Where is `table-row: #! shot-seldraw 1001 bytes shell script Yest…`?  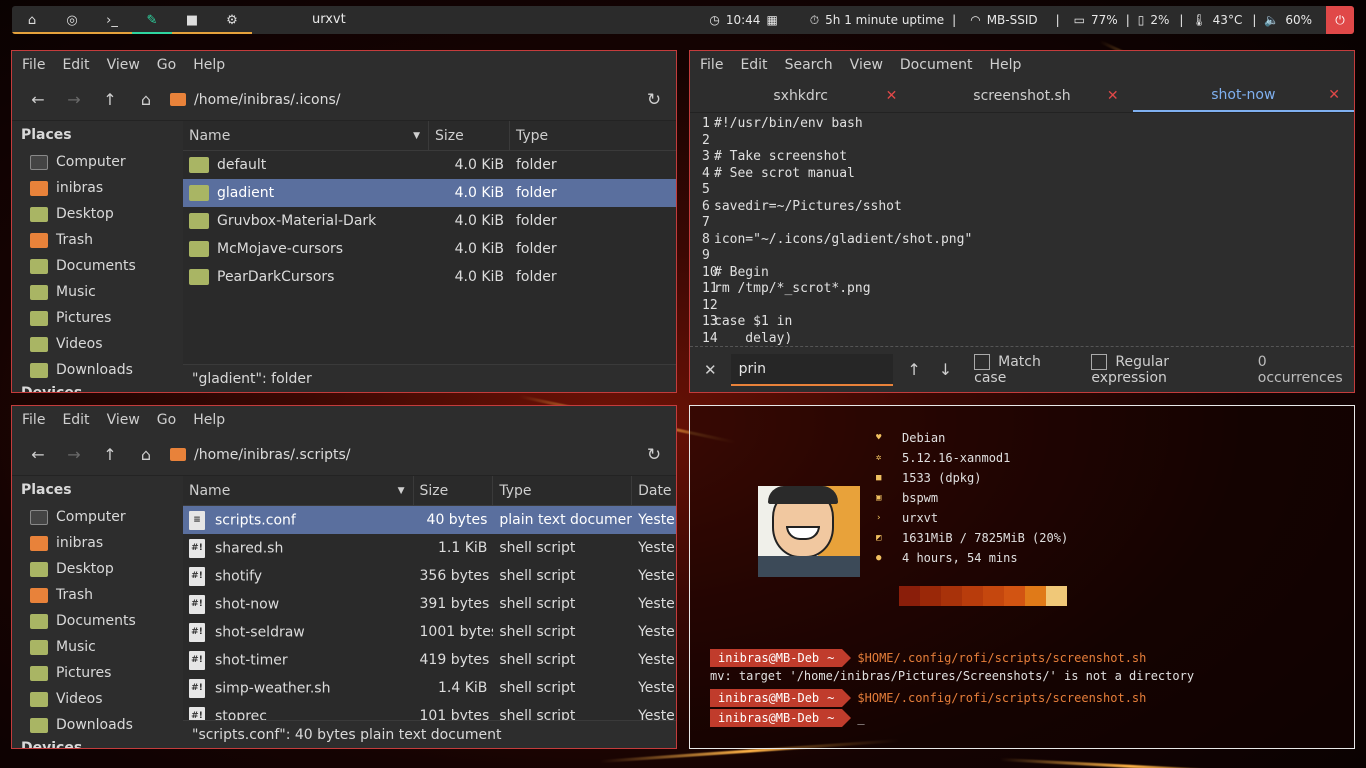
table-row: #! shot-seldraw 1001 bytes shell script Yest… is located at coordinates (429, 632).